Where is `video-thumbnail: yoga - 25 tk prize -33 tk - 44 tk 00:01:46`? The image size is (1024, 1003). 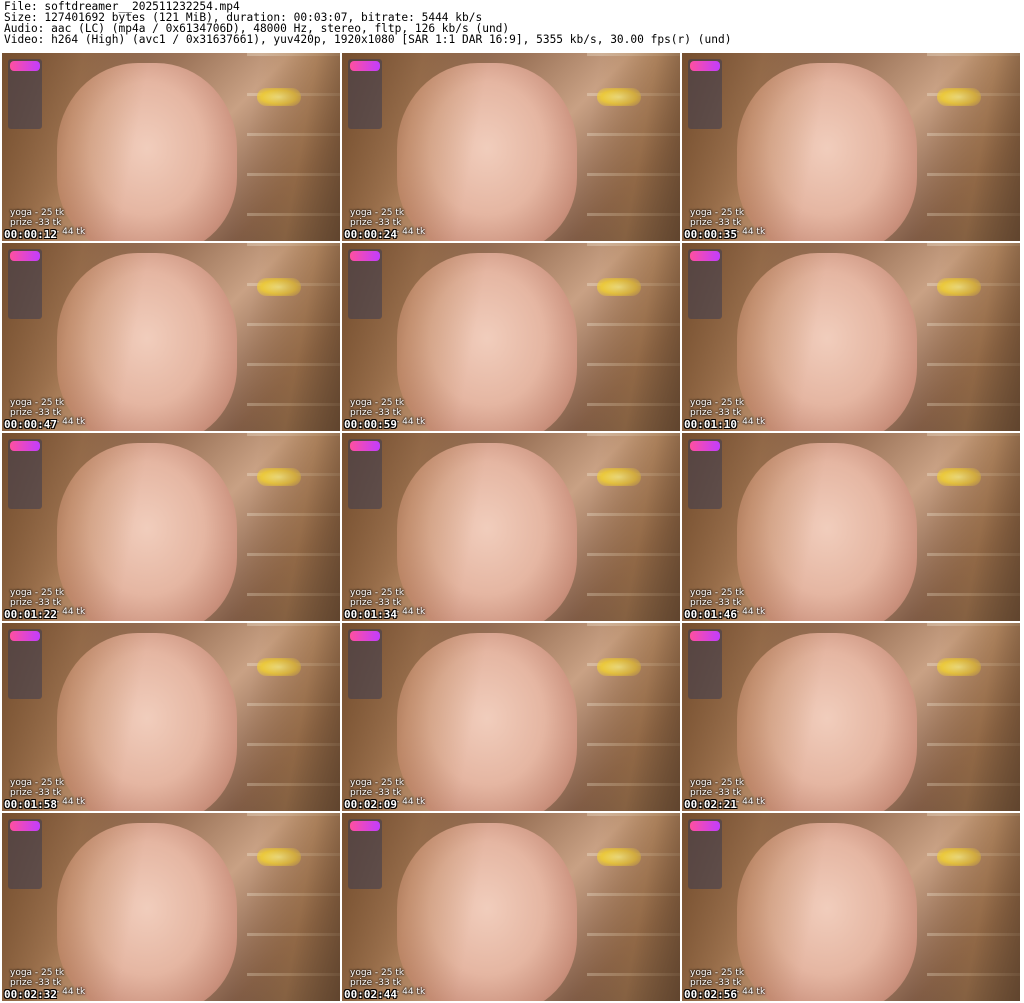
video-thumbnail: yoga - 25 tk prize -33 tk - 44 tk 00:01:46 is located at coordinates (851, 527).